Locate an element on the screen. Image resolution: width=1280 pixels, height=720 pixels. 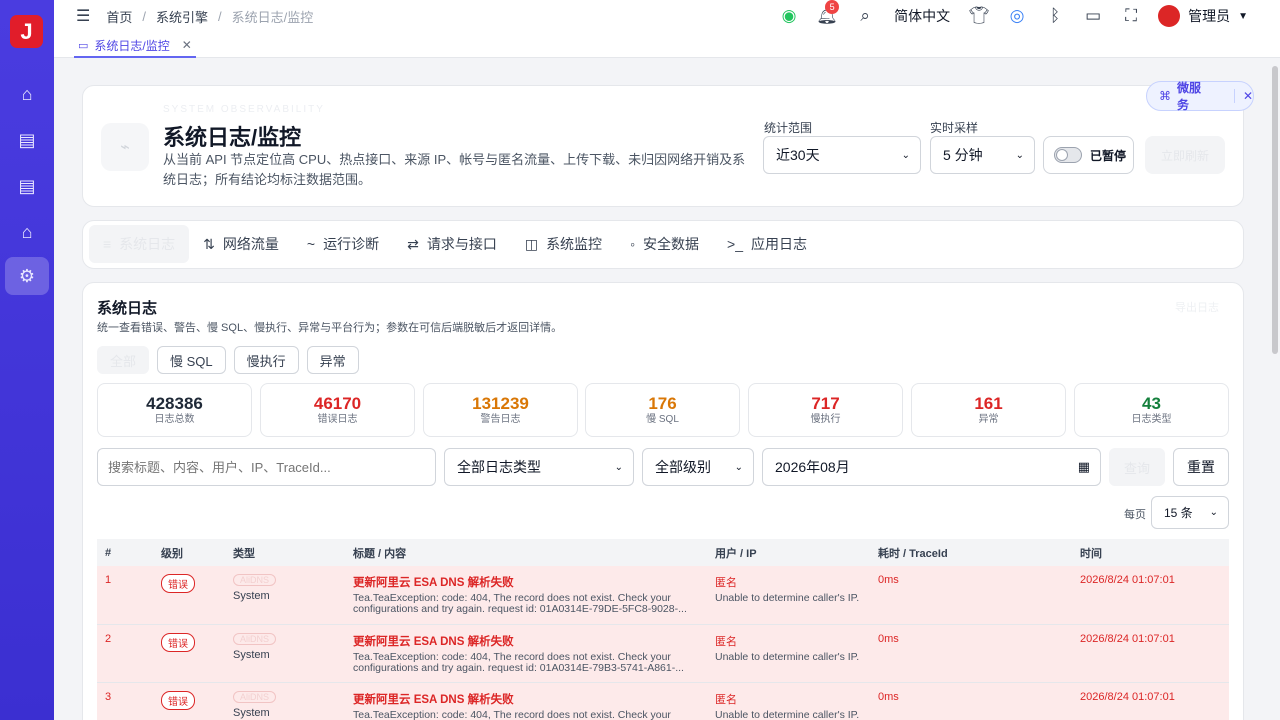
stat-value: 176 is located at coordinates (662, 403).